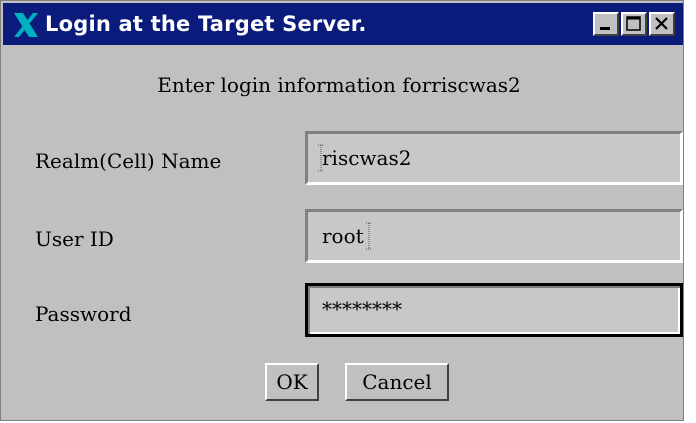 The width and height of the screenshot is (696, 423). I want to click on user-id-value: root, so click(343, 236).